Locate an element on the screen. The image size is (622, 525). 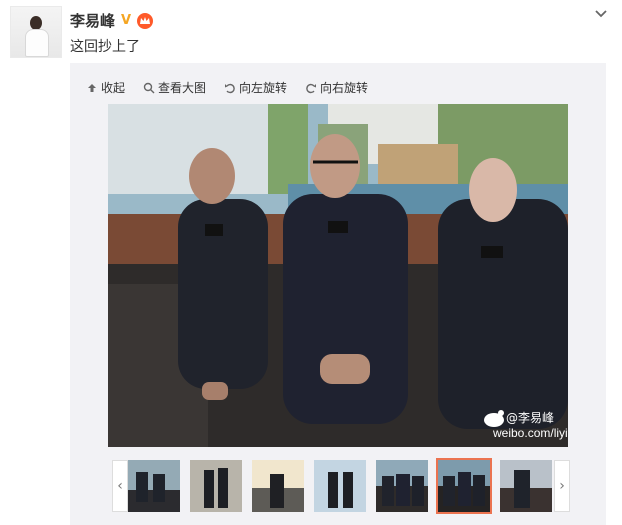
photo-watermark-name: @李易峰 is located at coordinates (530, 417).